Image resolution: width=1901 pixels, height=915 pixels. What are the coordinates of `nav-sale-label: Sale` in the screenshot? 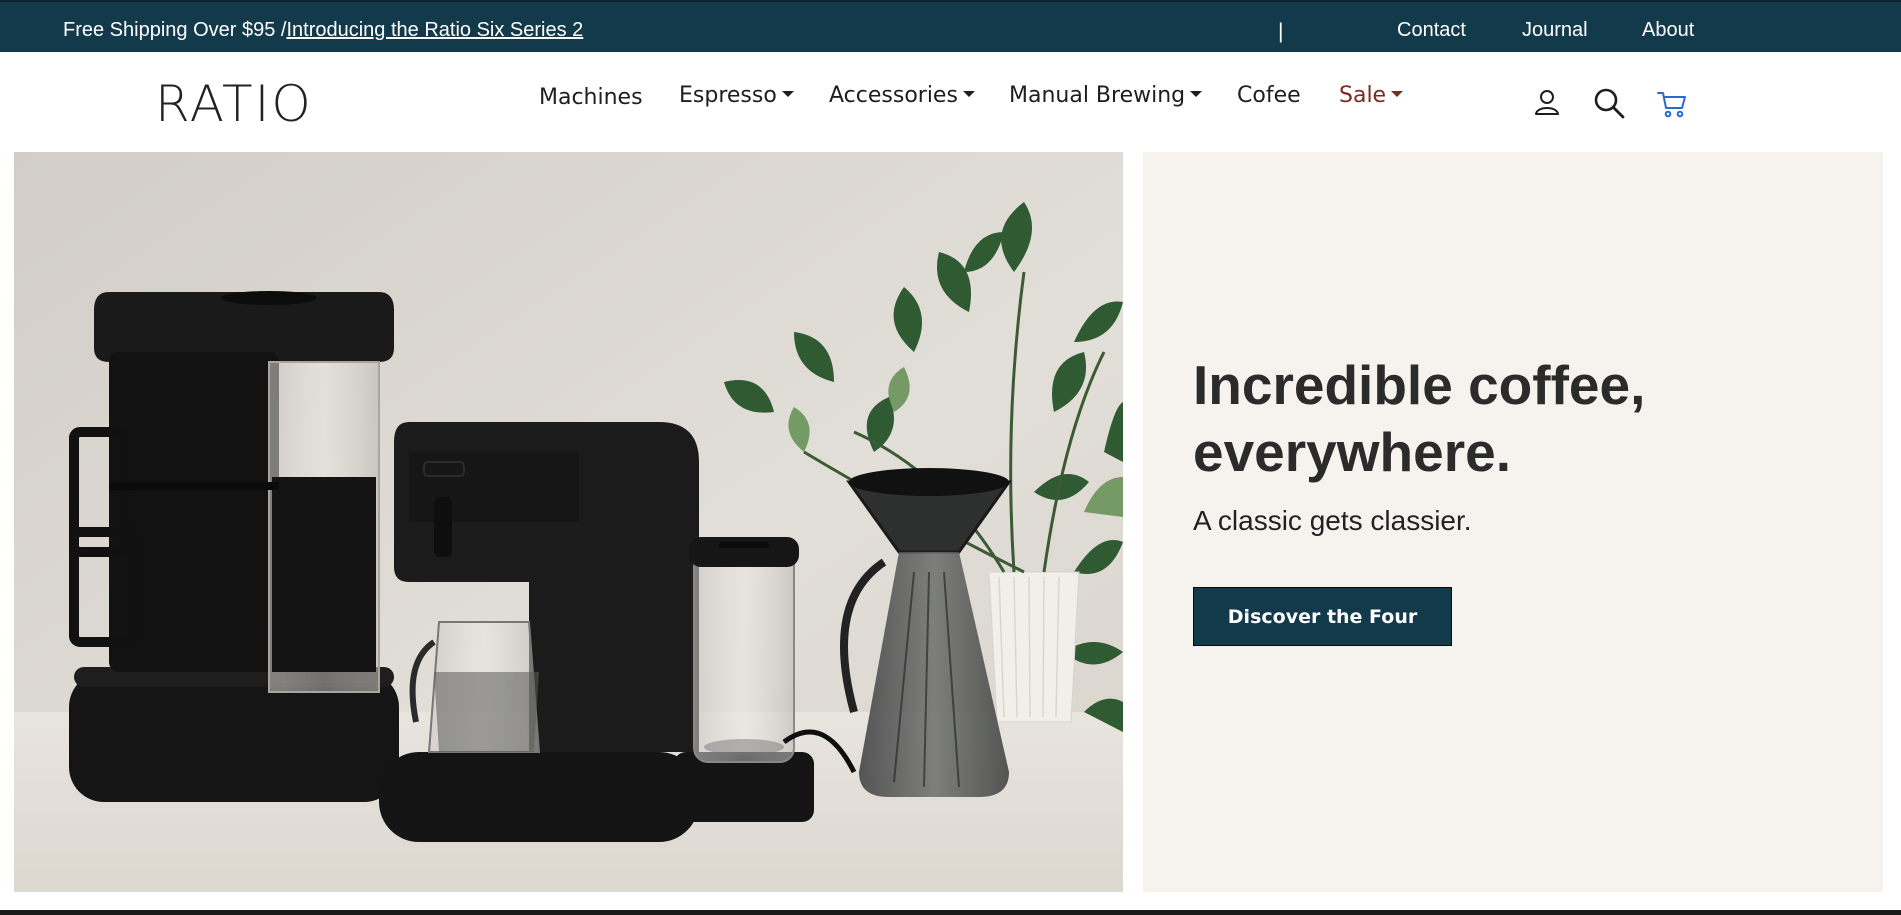 It's located at (1363, 95).